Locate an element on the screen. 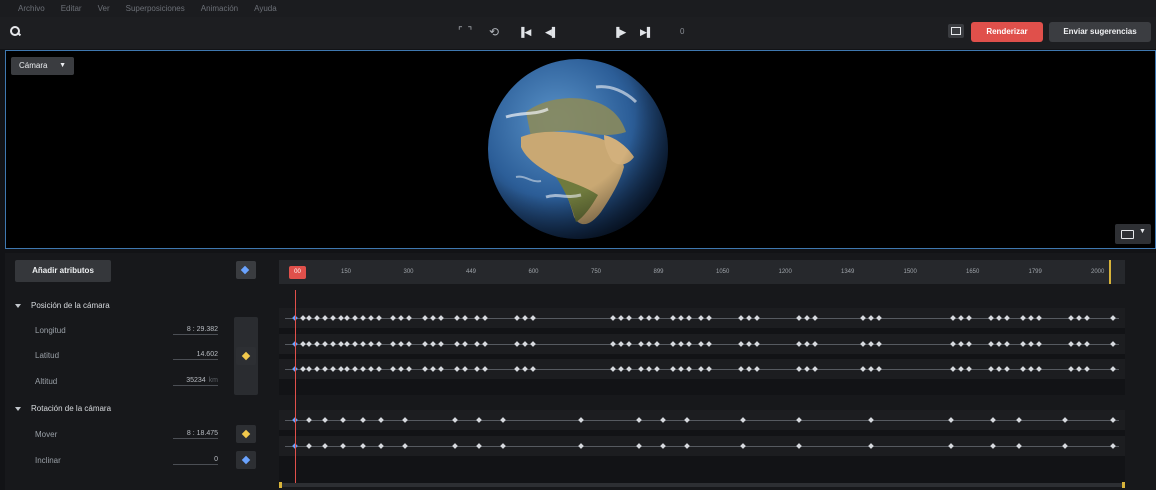 The width and height of the screenshot is (1156, 490). snapshot-icon is located at coordinates (956, 31).